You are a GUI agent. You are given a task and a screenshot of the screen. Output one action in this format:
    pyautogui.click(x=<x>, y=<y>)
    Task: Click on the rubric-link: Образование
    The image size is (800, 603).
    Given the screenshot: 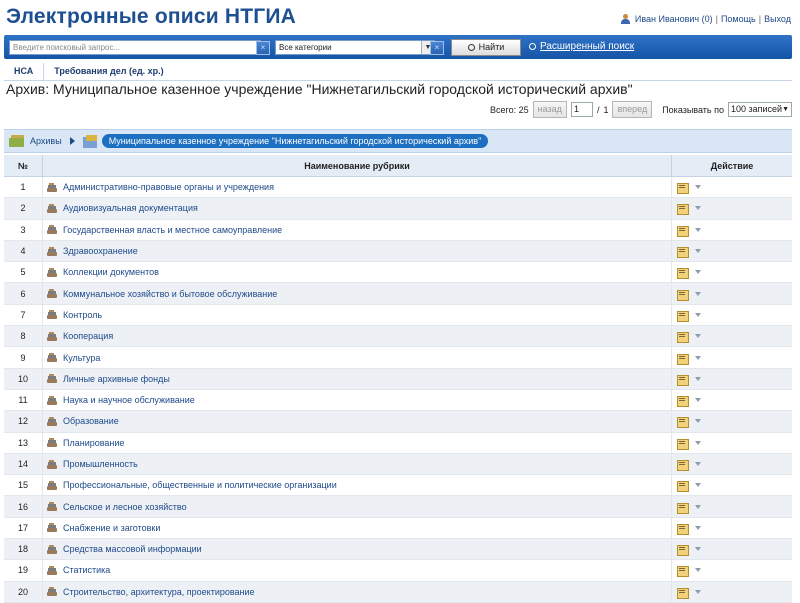 What is the action you would take?
    pyautogui.click(x=91, y=421)
    